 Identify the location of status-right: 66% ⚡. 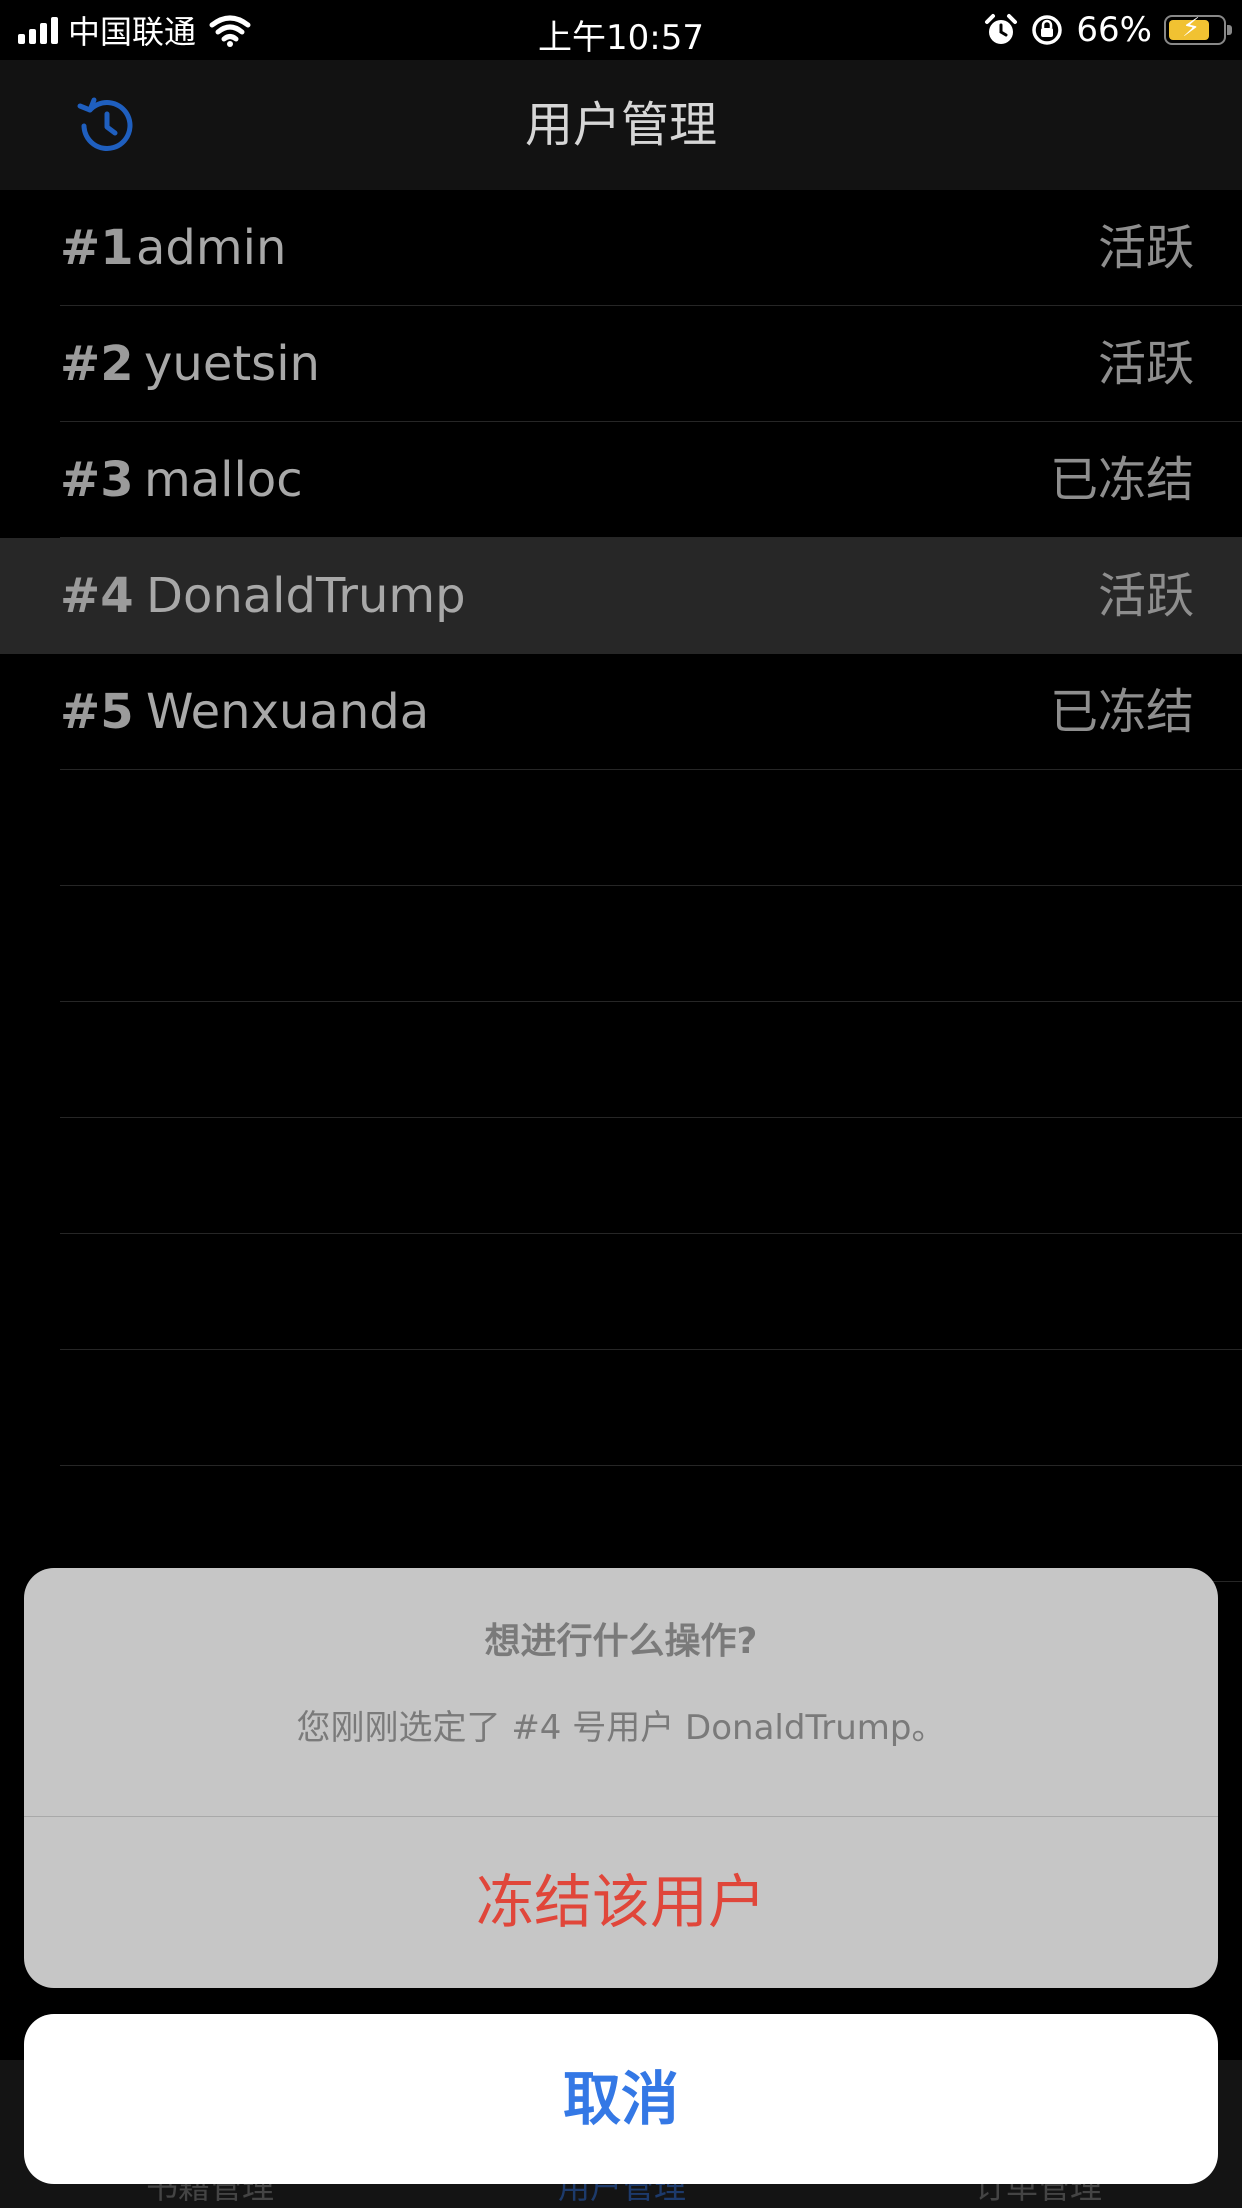
(1108, 30).